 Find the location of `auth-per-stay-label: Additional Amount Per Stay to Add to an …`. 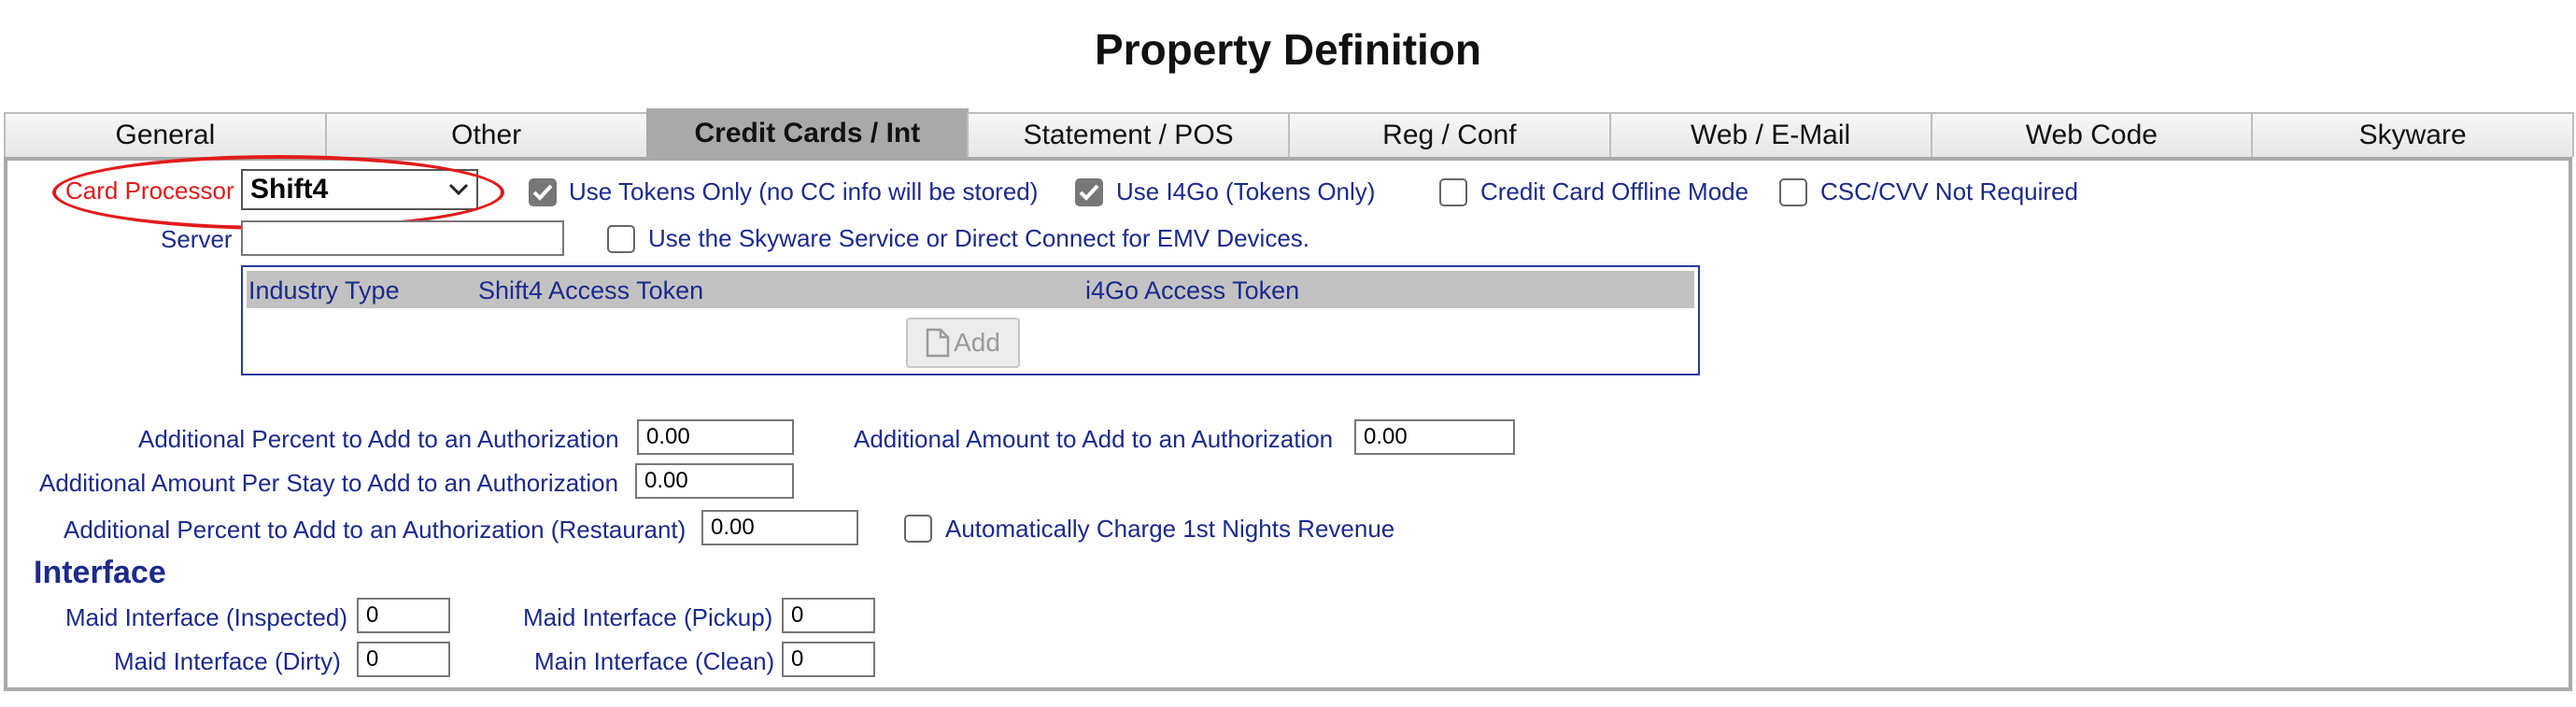

auth-per-stay-label: Additional Amount Per Stay to Add to an … is located at coordinates (329, 483).